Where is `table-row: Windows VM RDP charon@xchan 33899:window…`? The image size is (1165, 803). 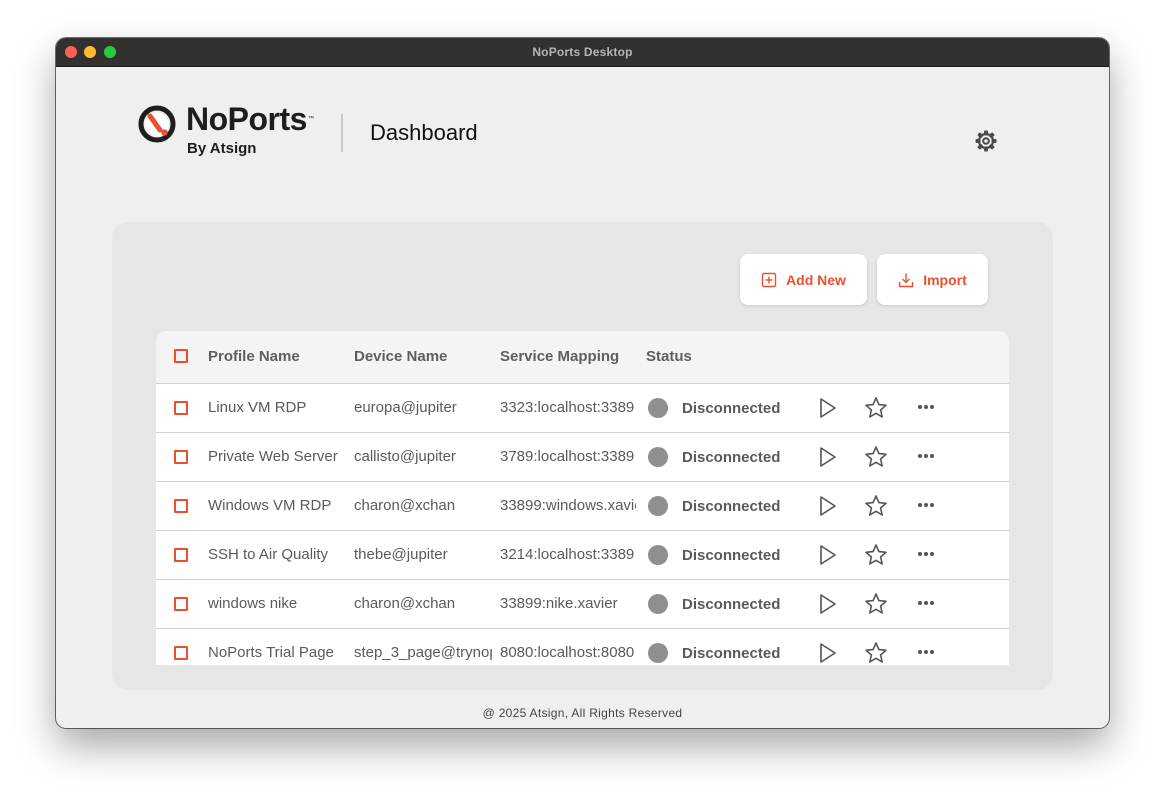
table-row: Windows VM RDP charon@xchan 33899:window… is located at coordinates (582, 506).